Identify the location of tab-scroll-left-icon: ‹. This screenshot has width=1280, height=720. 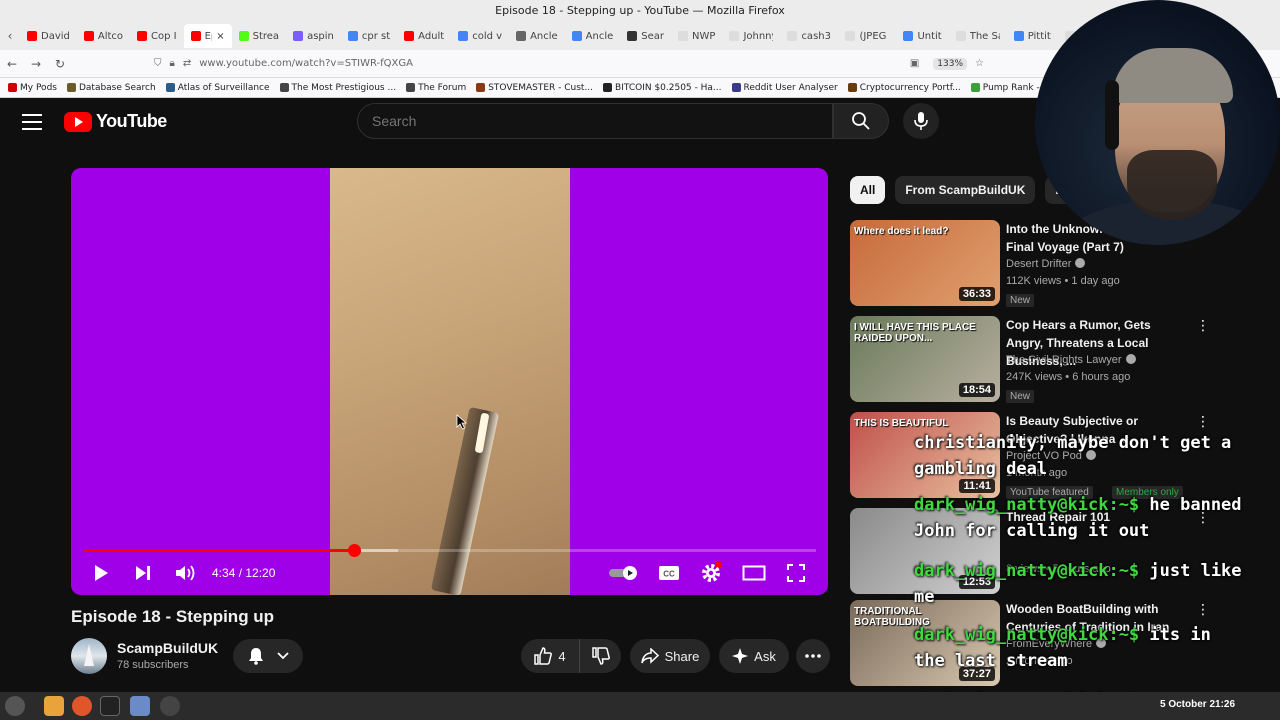
(10, 36).